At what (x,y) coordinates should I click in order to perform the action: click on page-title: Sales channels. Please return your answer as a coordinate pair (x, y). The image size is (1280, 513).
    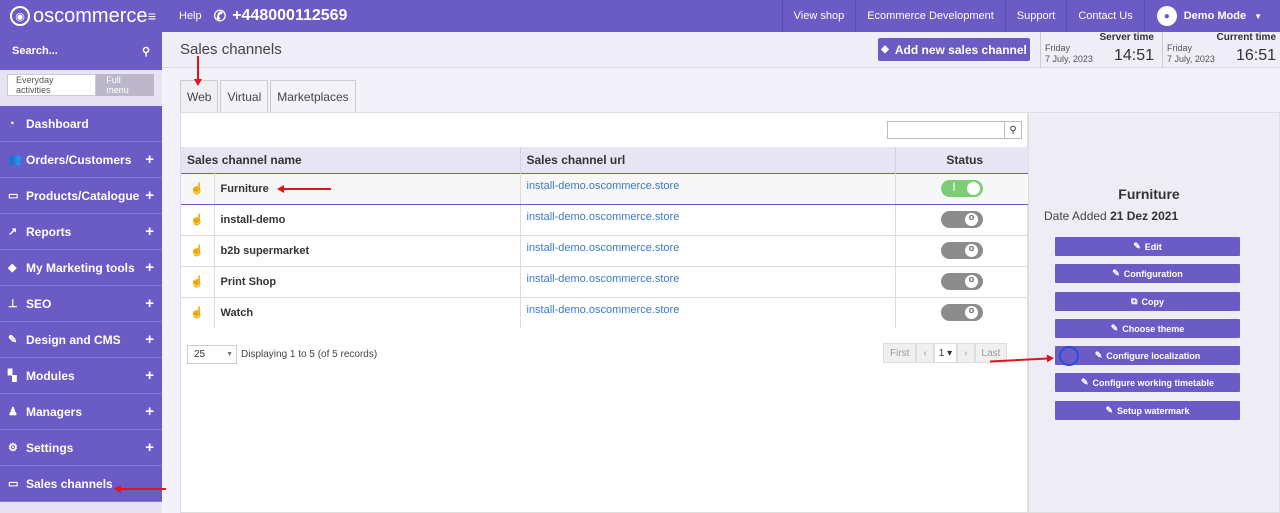
    Looking at the image, I should click on (231, 49).